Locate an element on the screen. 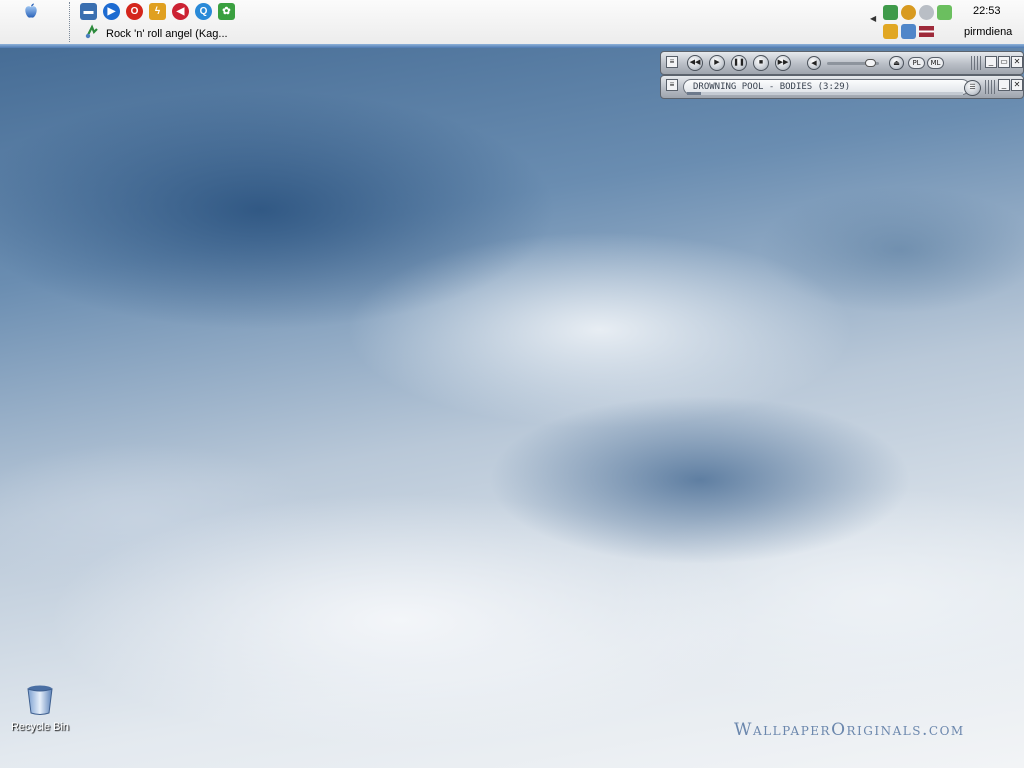  playlist-toggle-button: PL is located at coordinates (916, 63).